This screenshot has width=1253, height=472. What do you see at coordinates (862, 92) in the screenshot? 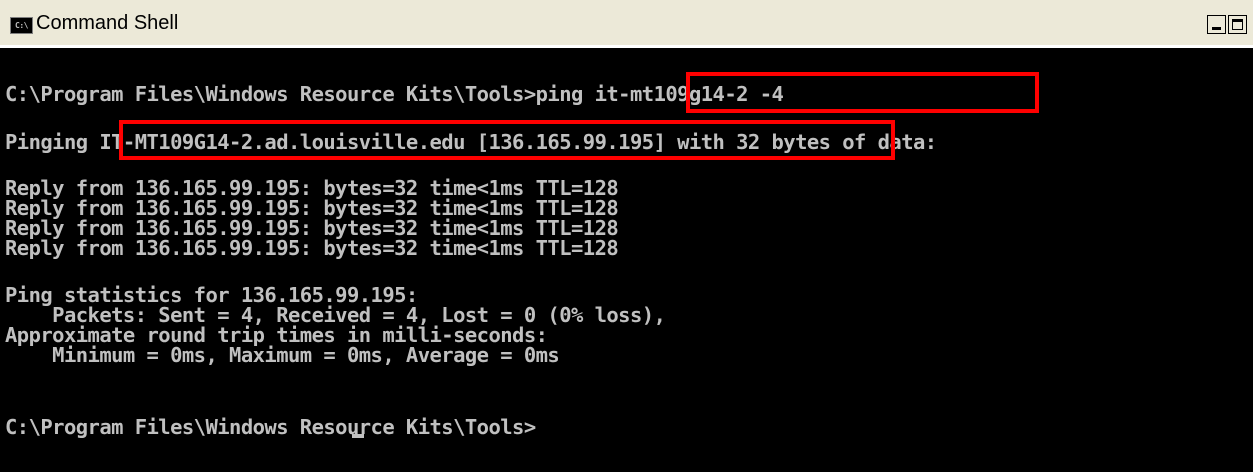
I see `command-highlight-box` at bounding box center [862, 92].